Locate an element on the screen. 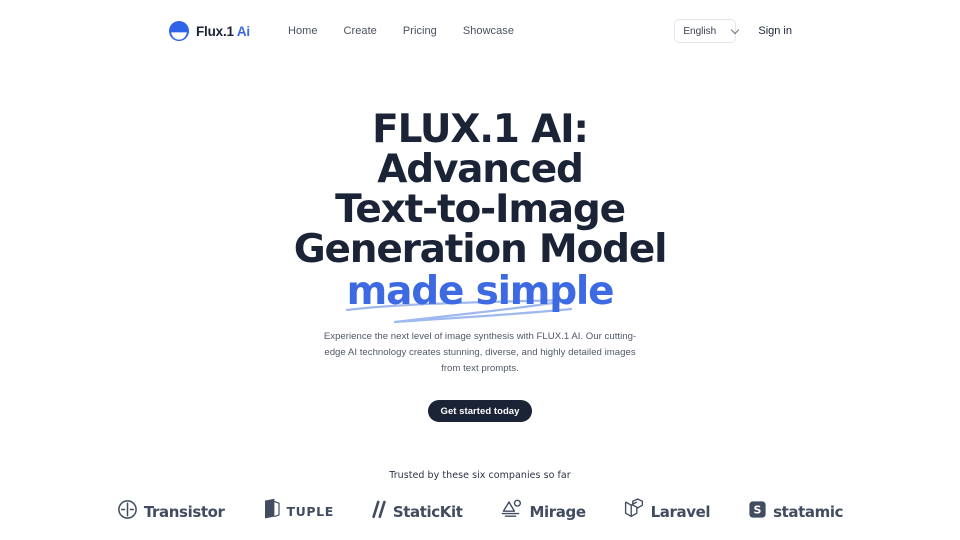 The height and width of the screenshot is (540, 960). trusted-by-label: Trusted by these six companies so far is located at coordinates (480, 475).